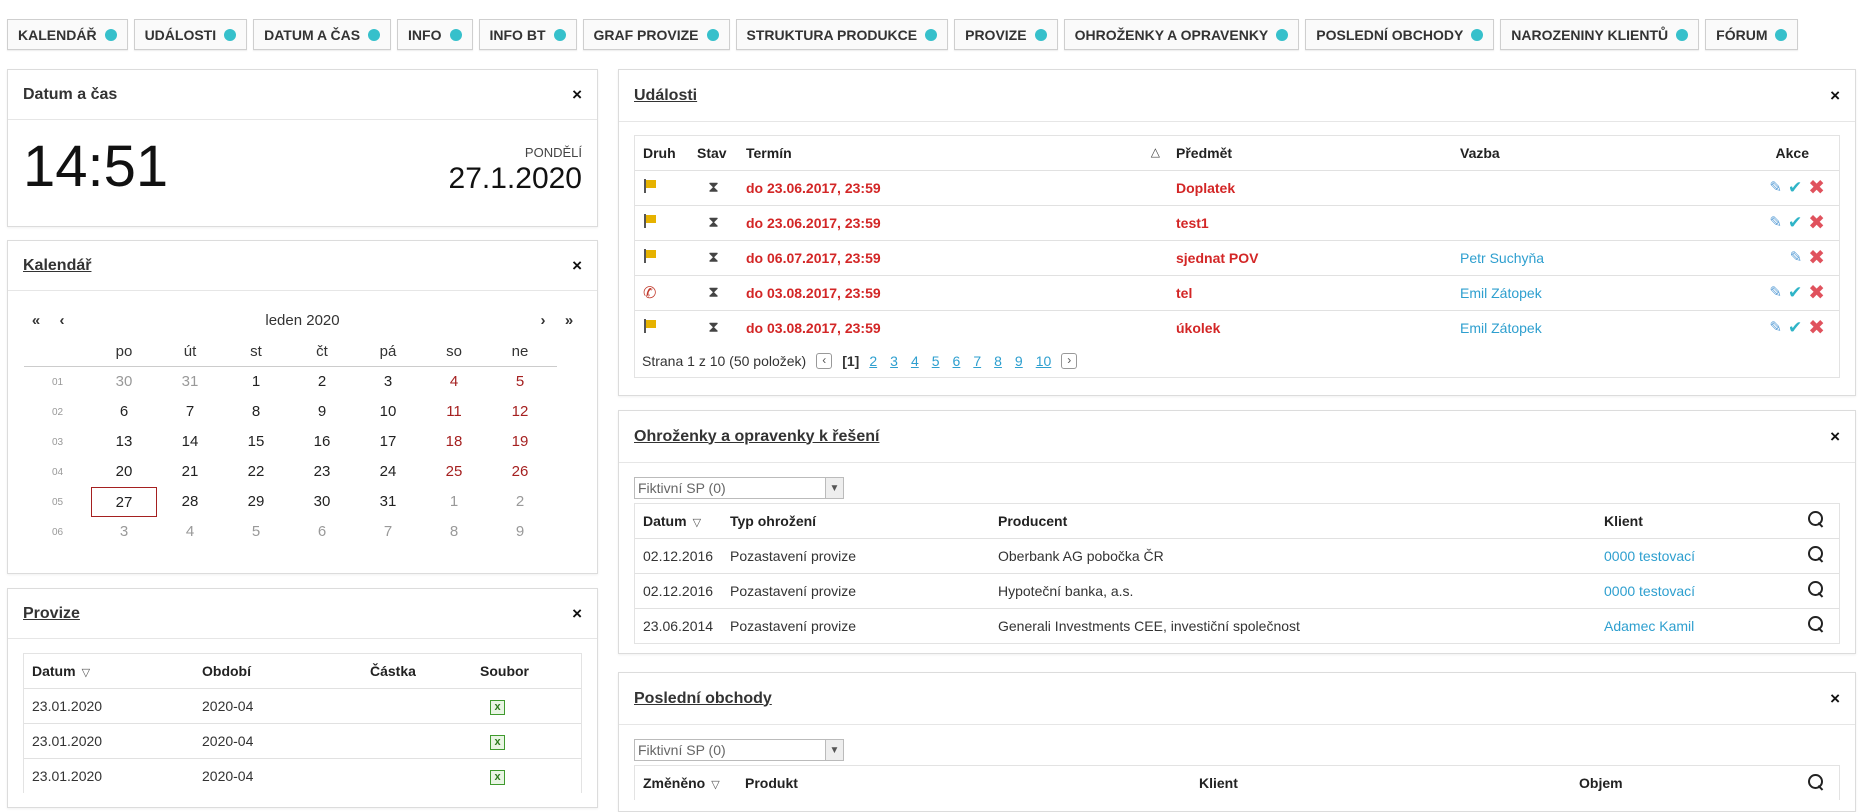 This screenshot has width=1863, height=812. I want to click on calendar-day-today: 27, so click(124, 502).